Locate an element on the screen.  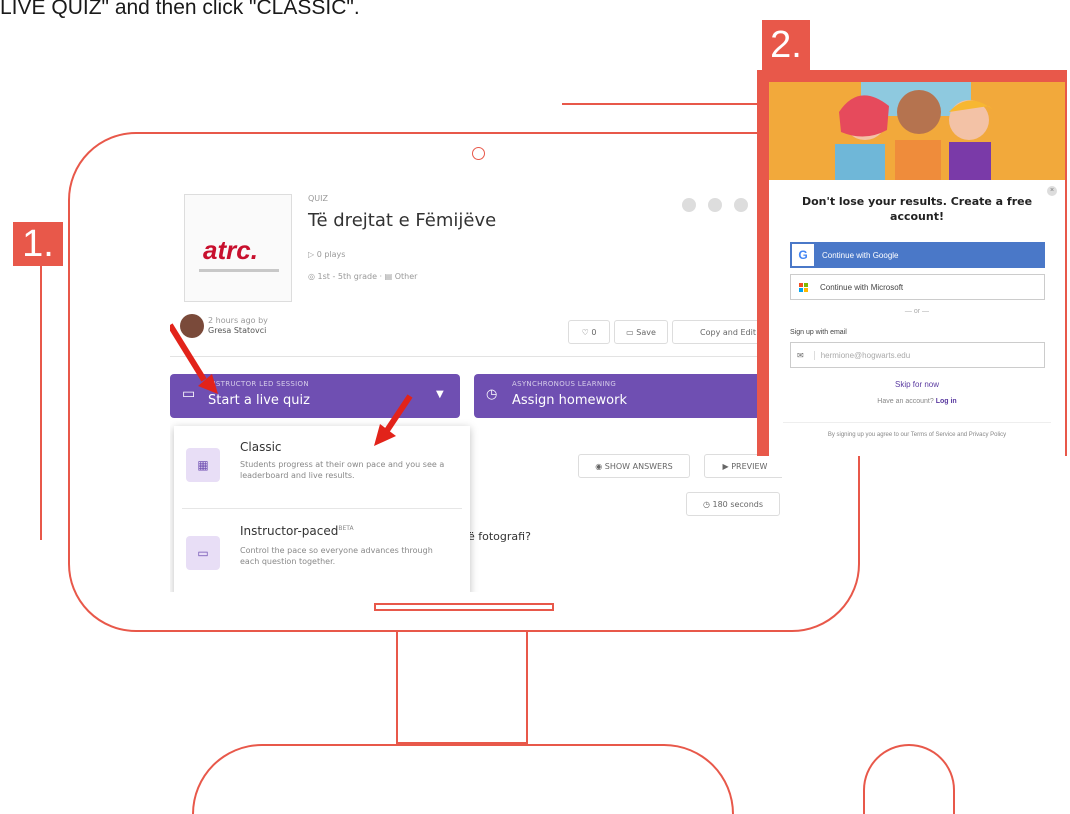
envelope-icon: ✉ is located at coordinates (800, 355).